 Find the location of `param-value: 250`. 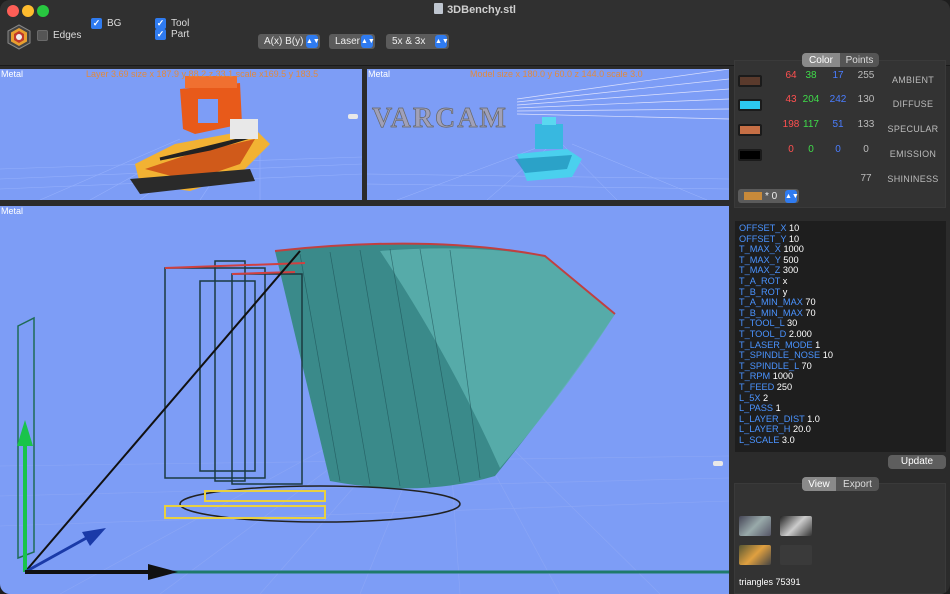

param-value: 250 is located at coordinates (784, 386).